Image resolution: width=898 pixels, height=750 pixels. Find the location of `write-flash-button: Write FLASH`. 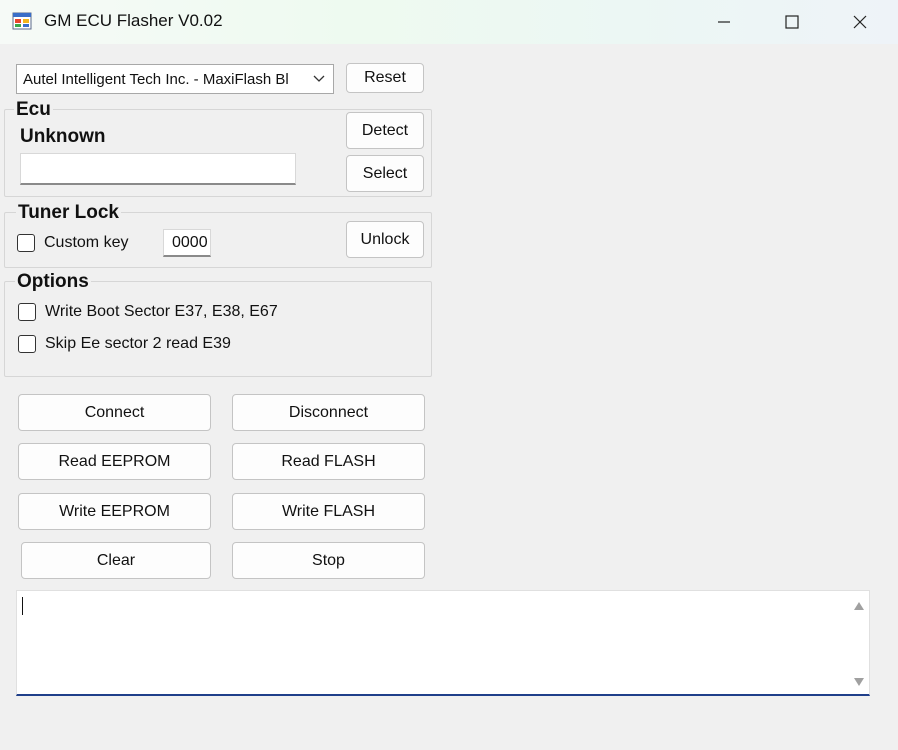

write-flash-button: Write FLASH is located at coordinates (328, 511).